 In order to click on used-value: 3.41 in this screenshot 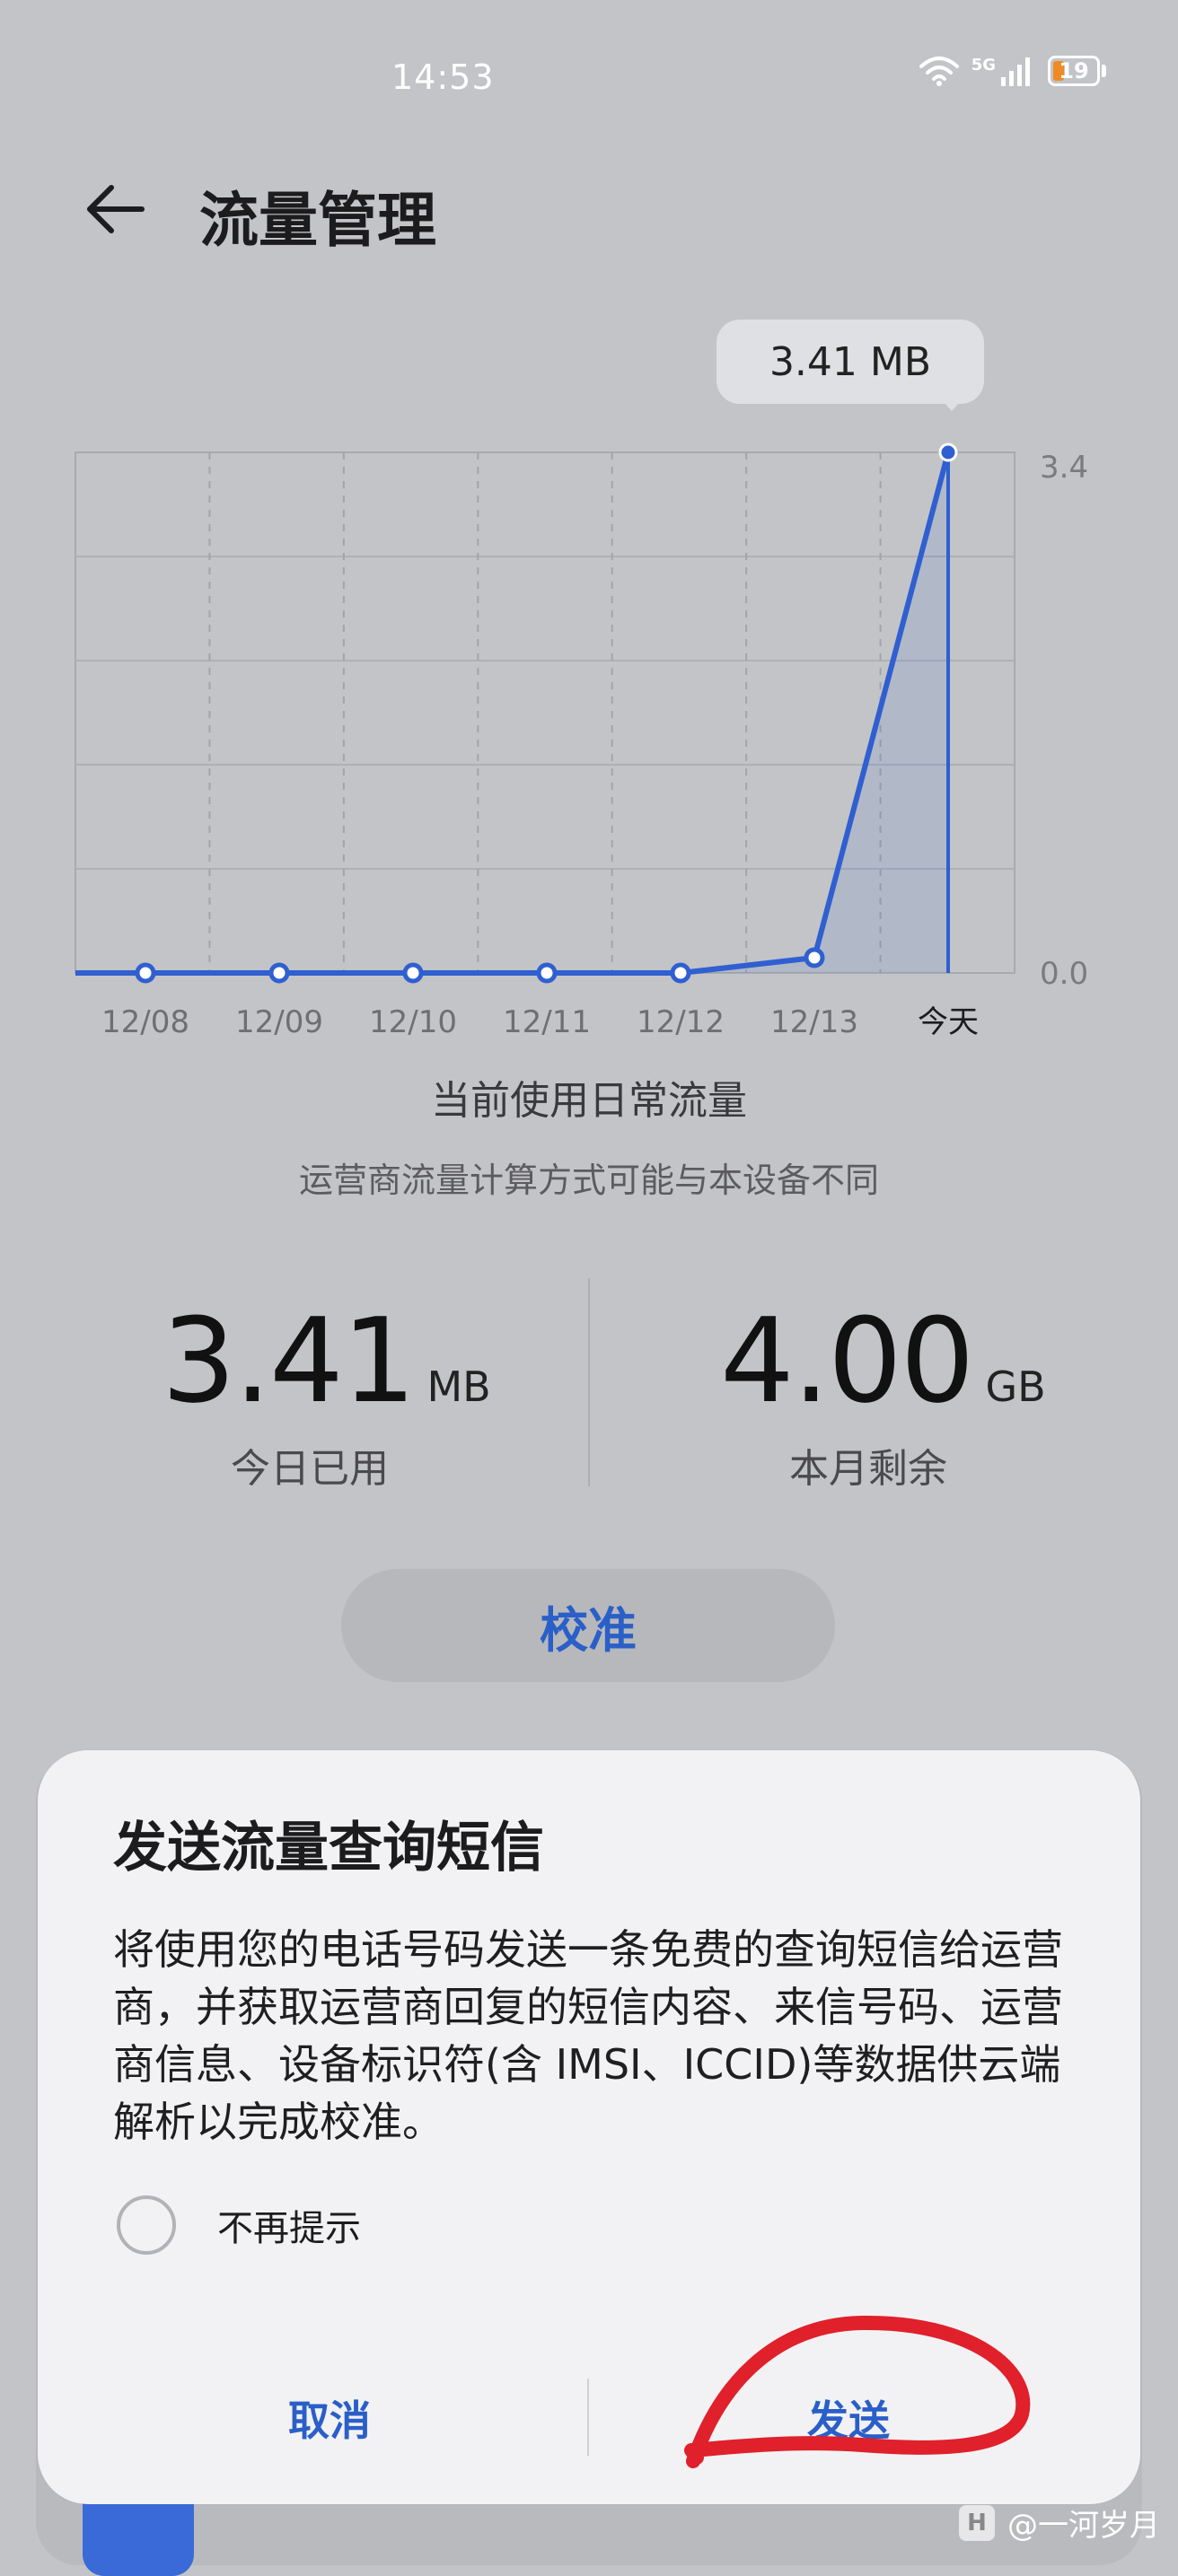, I will do `click(289, 1360)`.